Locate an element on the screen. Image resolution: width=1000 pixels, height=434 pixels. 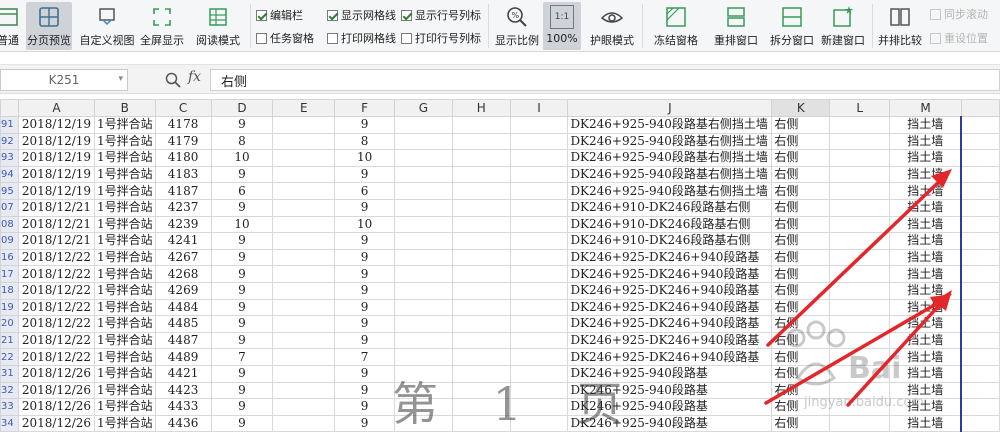
eye-protection-button: 护眼模式 is located at coordinates (612, 26).